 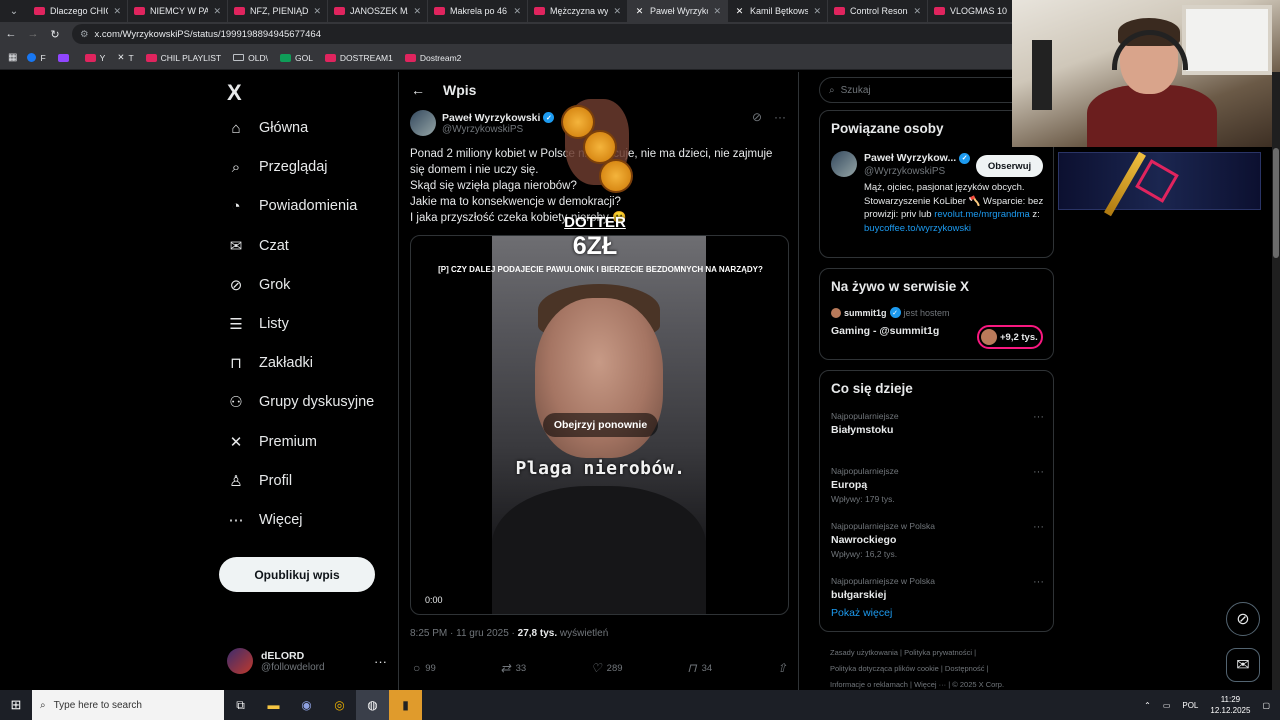 What do you see at coordinates (65, 57) in the screenshot?
I see `bookmark-item` at bounding box center [65, 57].